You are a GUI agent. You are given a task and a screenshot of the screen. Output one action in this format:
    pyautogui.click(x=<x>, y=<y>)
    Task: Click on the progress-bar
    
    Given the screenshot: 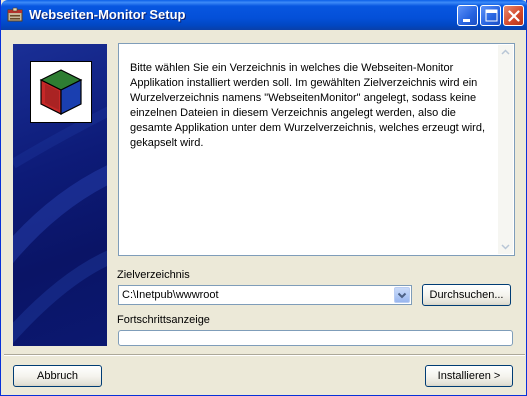 What is the action you would take?
    pyautogui.click(x=315, y=338)
    